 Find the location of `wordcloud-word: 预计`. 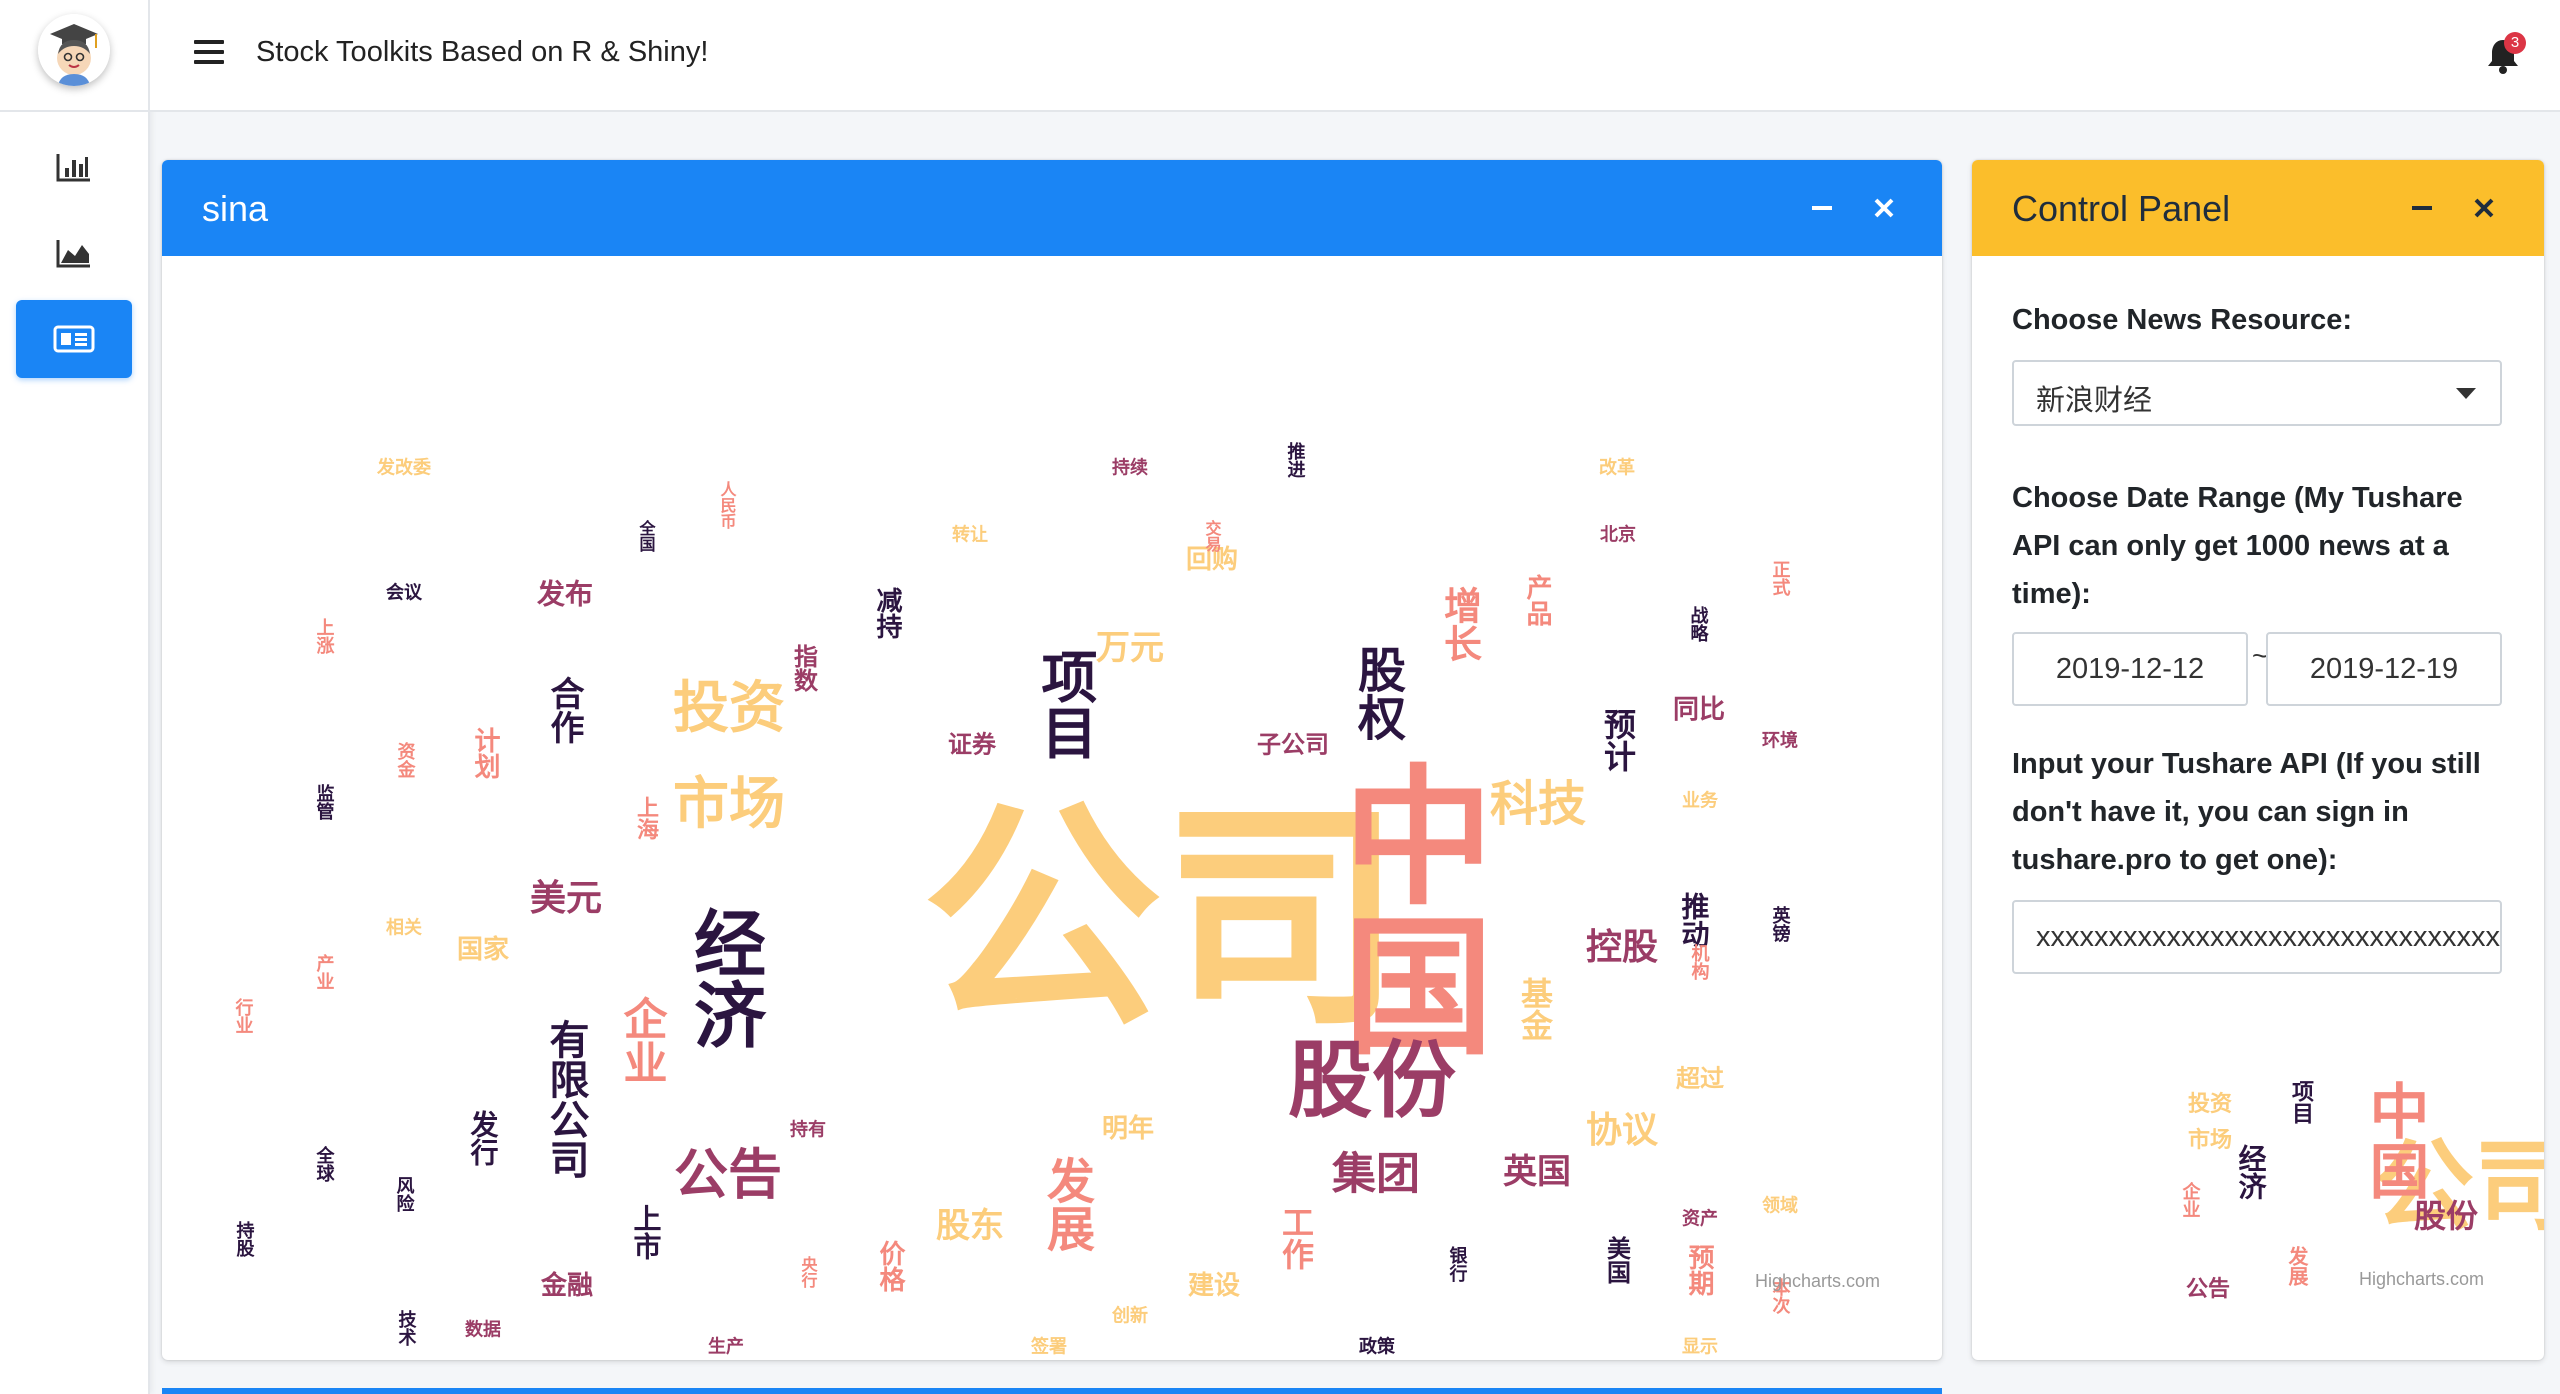

wordcloud-word: 预计 is located at coordinates (1618, 740).